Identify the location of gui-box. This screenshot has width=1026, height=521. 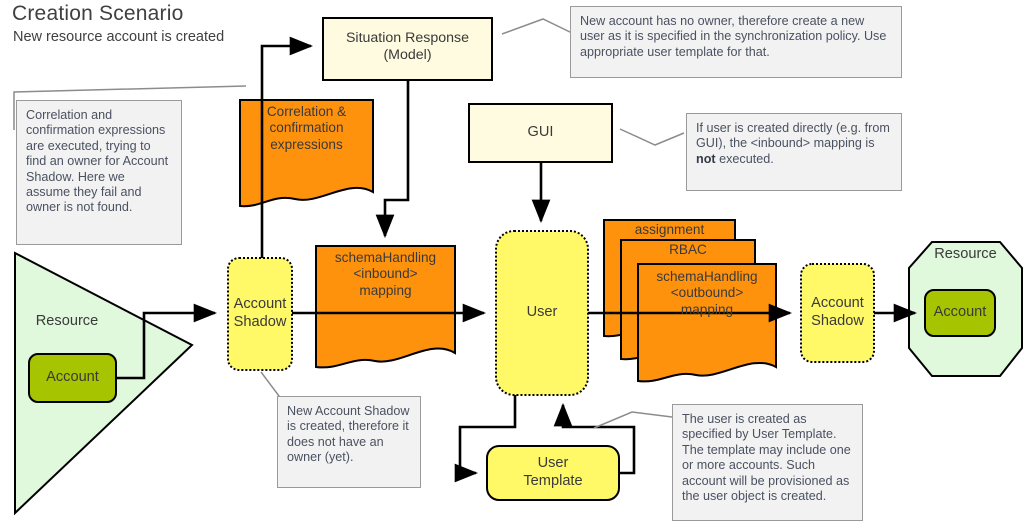
(540, 133).